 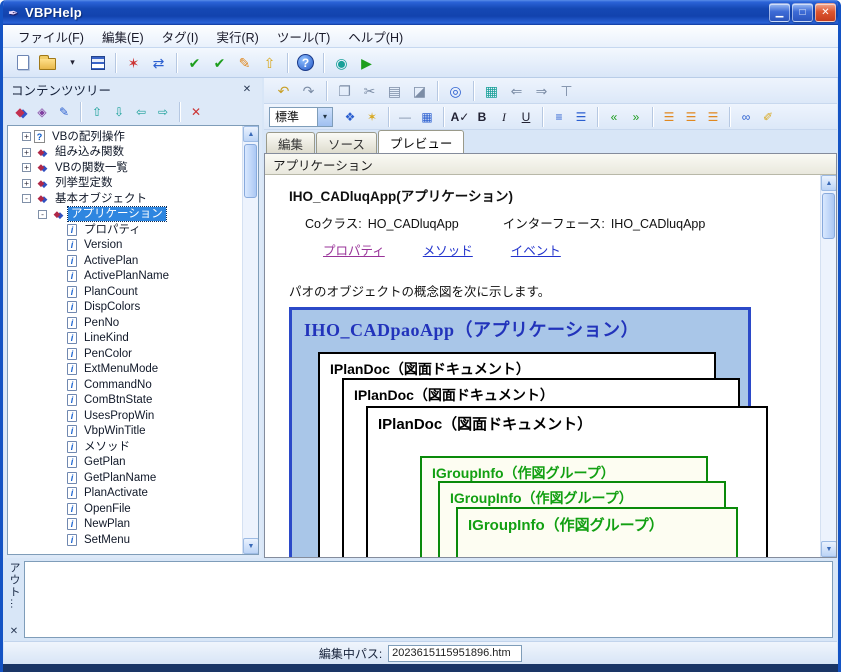 I want to click on tree-item: i ComBtnState, so click(x=125, y=401).